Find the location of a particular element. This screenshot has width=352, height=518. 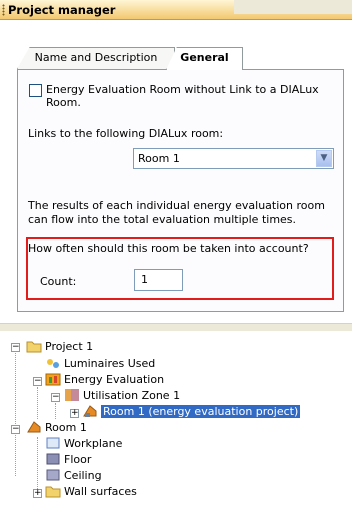

tree-item-room: Room 1 is located at coordinates (56, 428).